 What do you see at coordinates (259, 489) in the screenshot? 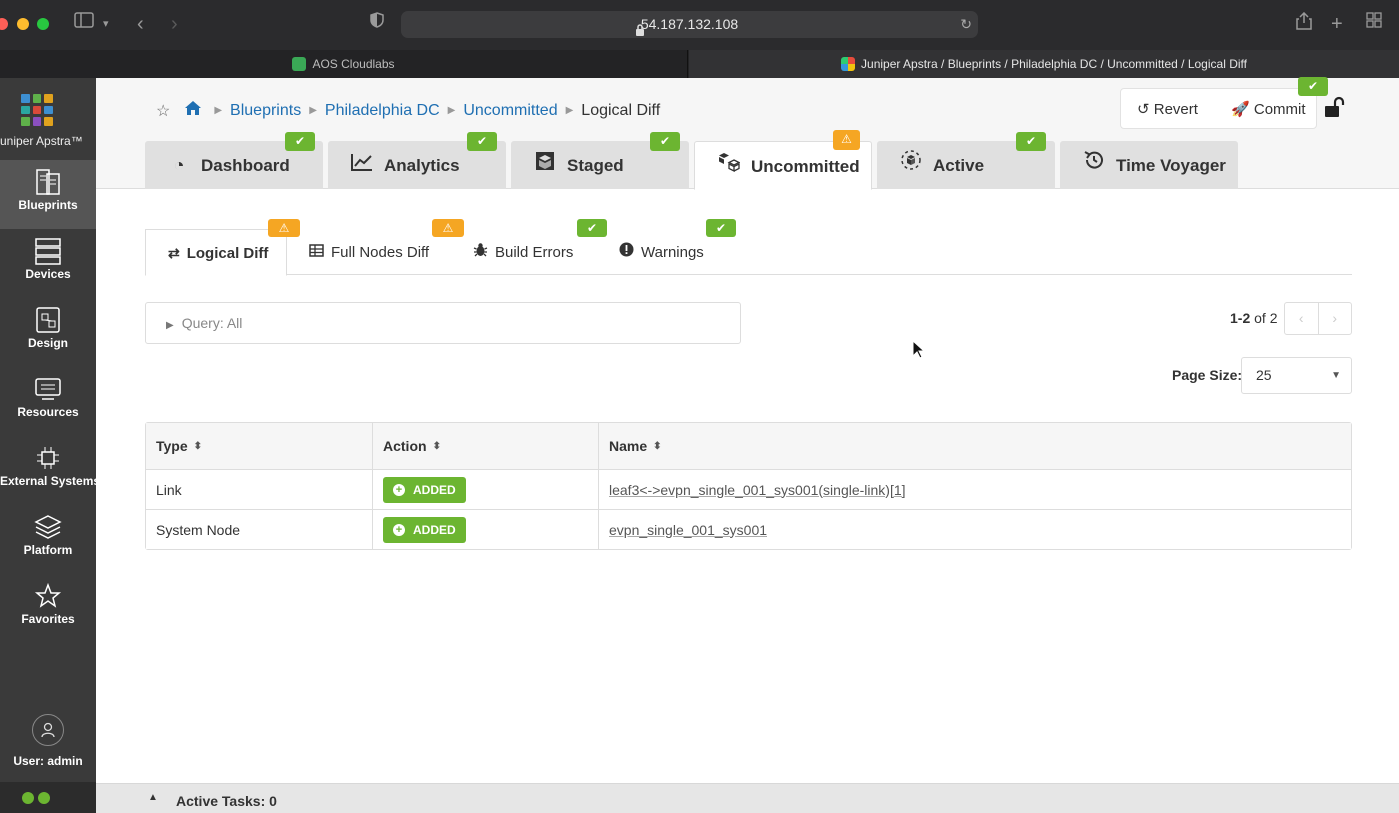
I see `row-type: Link` at bounding box center [259, 489].